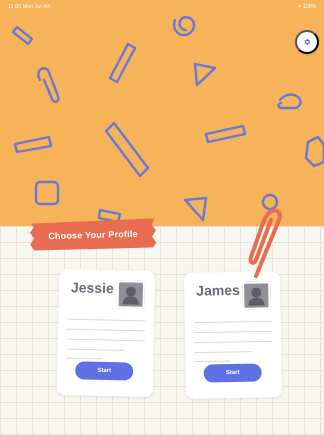  I want to click on profile-card-james: James Start, so click(233, 335).